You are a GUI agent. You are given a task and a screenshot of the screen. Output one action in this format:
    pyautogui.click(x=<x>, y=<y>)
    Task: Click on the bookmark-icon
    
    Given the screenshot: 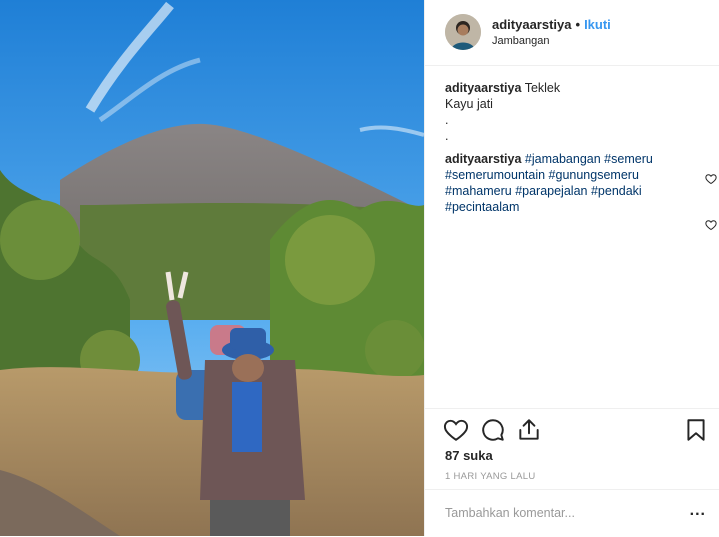 What is the action you would take?
    pyautogui.click(x=696, y=430)
    